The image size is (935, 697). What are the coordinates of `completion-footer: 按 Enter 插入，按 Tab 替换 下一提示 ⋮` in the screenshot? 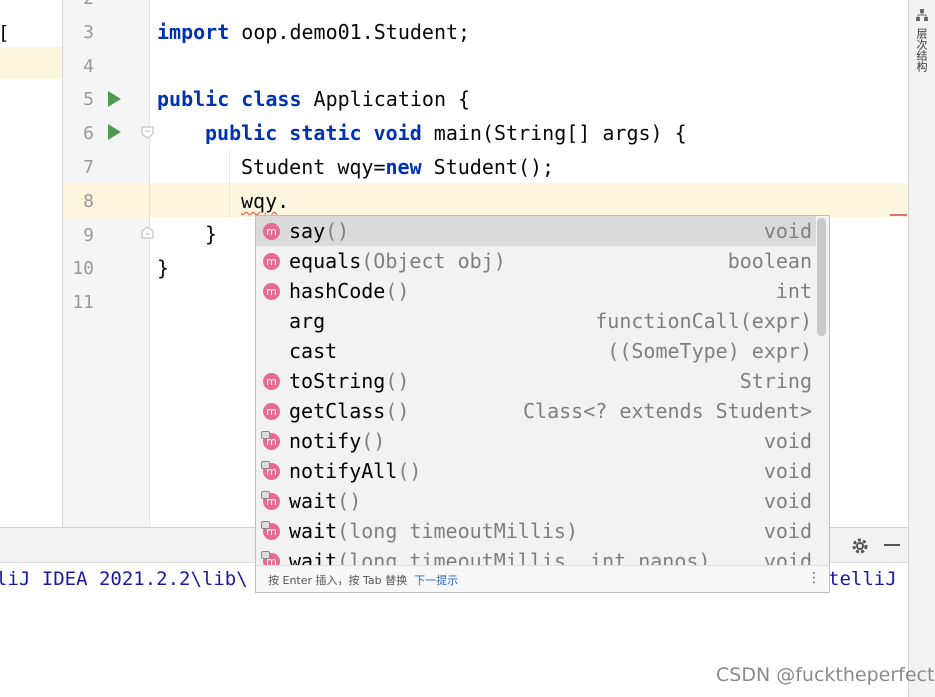 It's located at (542, 578).